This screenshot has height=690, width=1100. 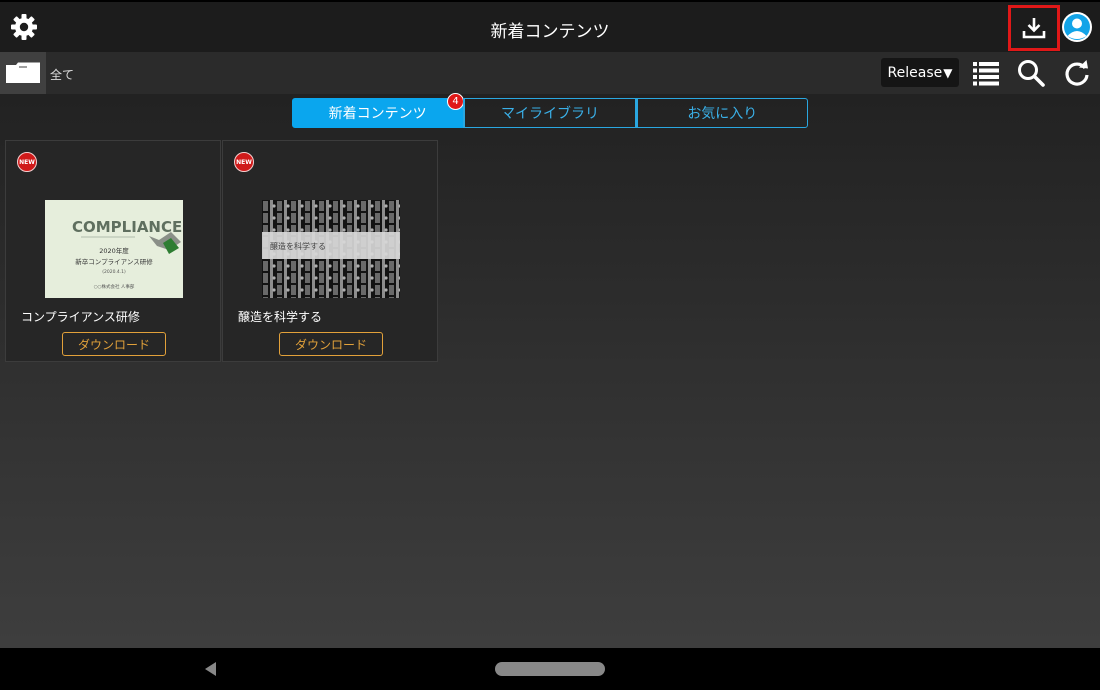 I want to click on app-header: 新着コンテンツ, so click(x=550, y=26).